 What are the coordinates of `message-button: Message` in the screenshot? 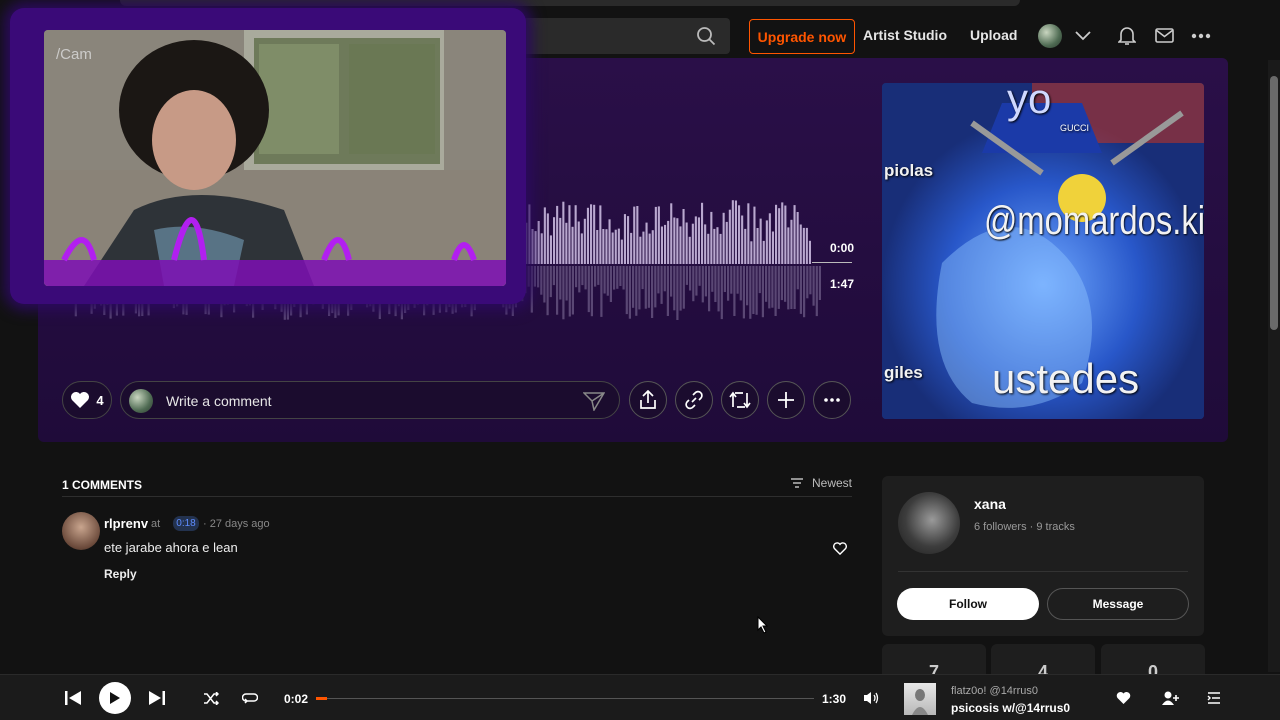 It's located at (1118, 604).